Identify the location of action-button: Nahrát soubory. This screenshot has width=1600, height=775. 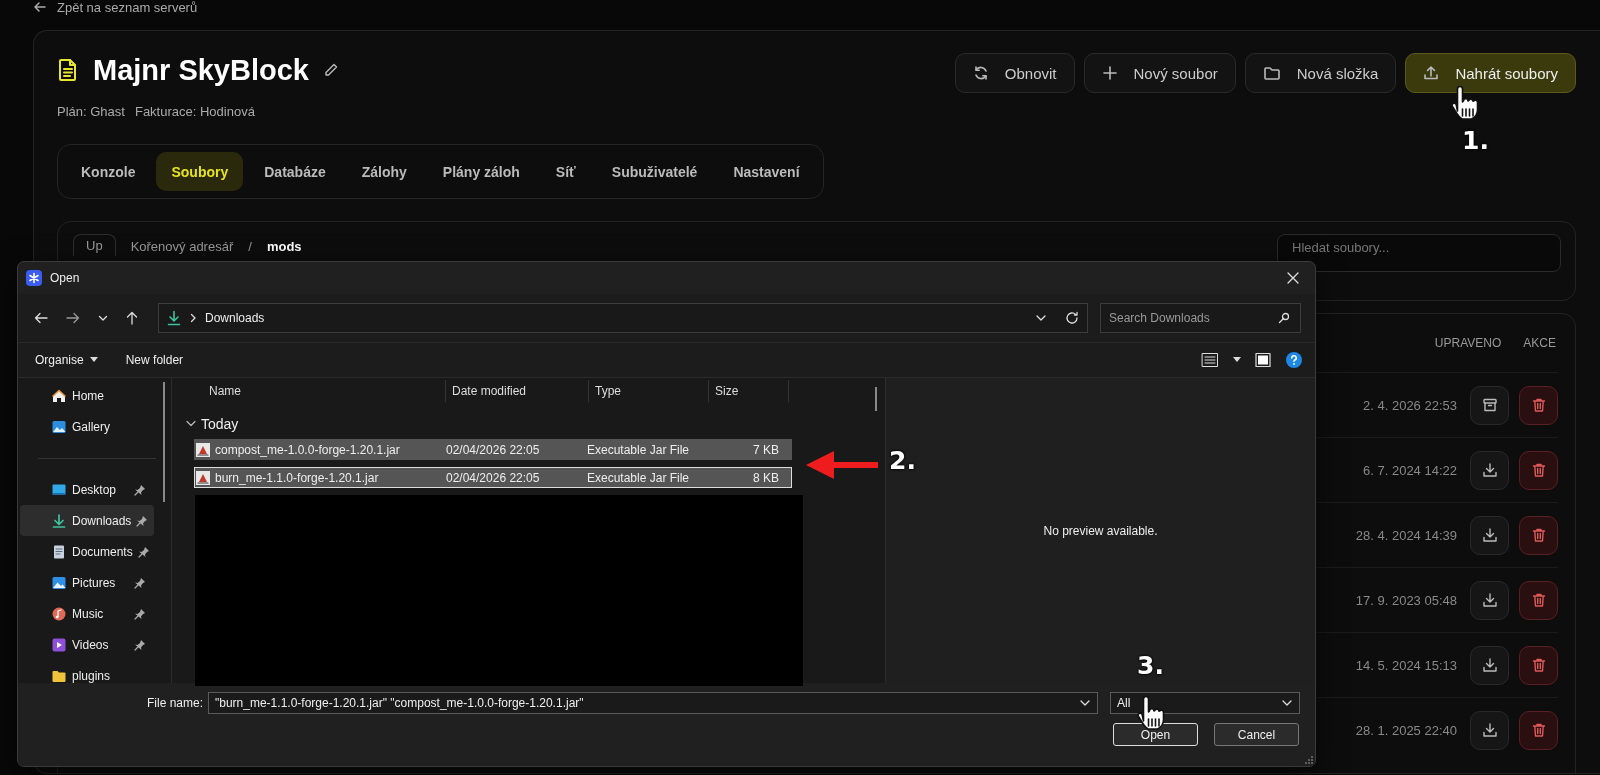
(1490, 73).